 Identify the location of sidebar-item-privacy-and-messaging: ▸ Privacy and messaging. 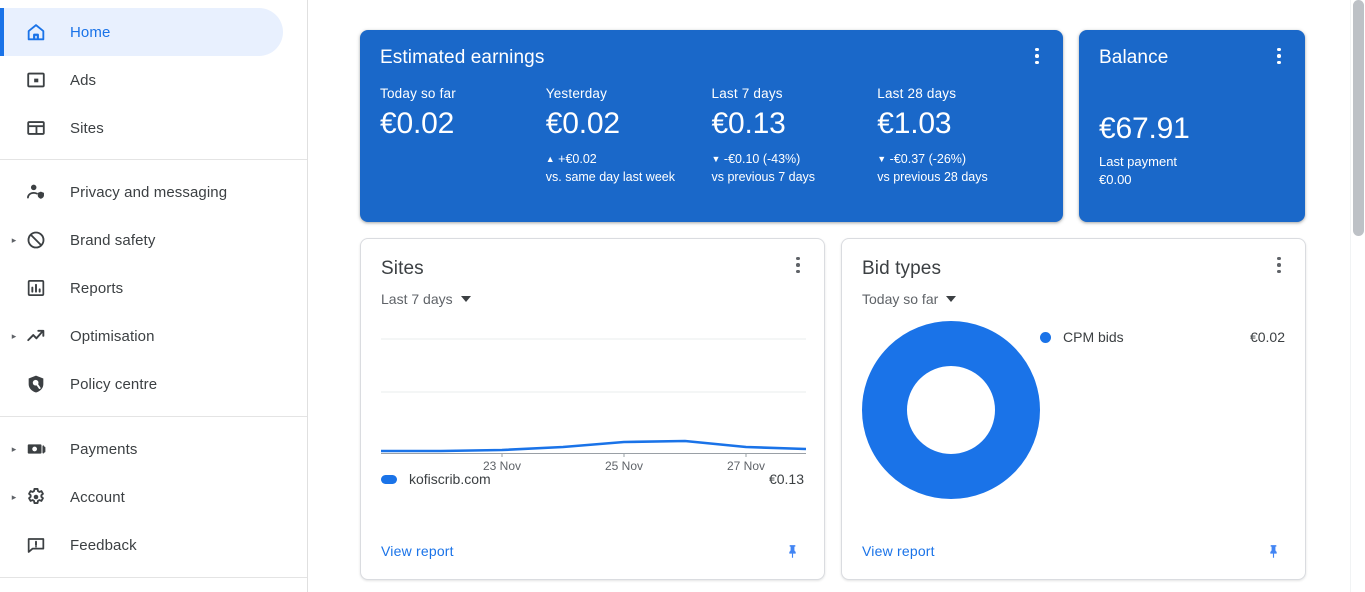
(153, 192).